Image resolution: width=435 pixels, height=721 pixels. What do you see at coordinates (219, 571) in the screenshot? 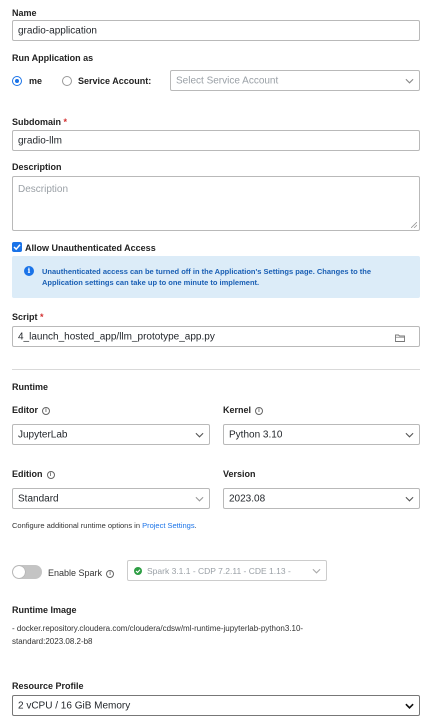
I see `spark-select-value: Spark 3.1.1 - CDP 7.2.11 - CDE 1.13 -` at bounding box center [219, 571].